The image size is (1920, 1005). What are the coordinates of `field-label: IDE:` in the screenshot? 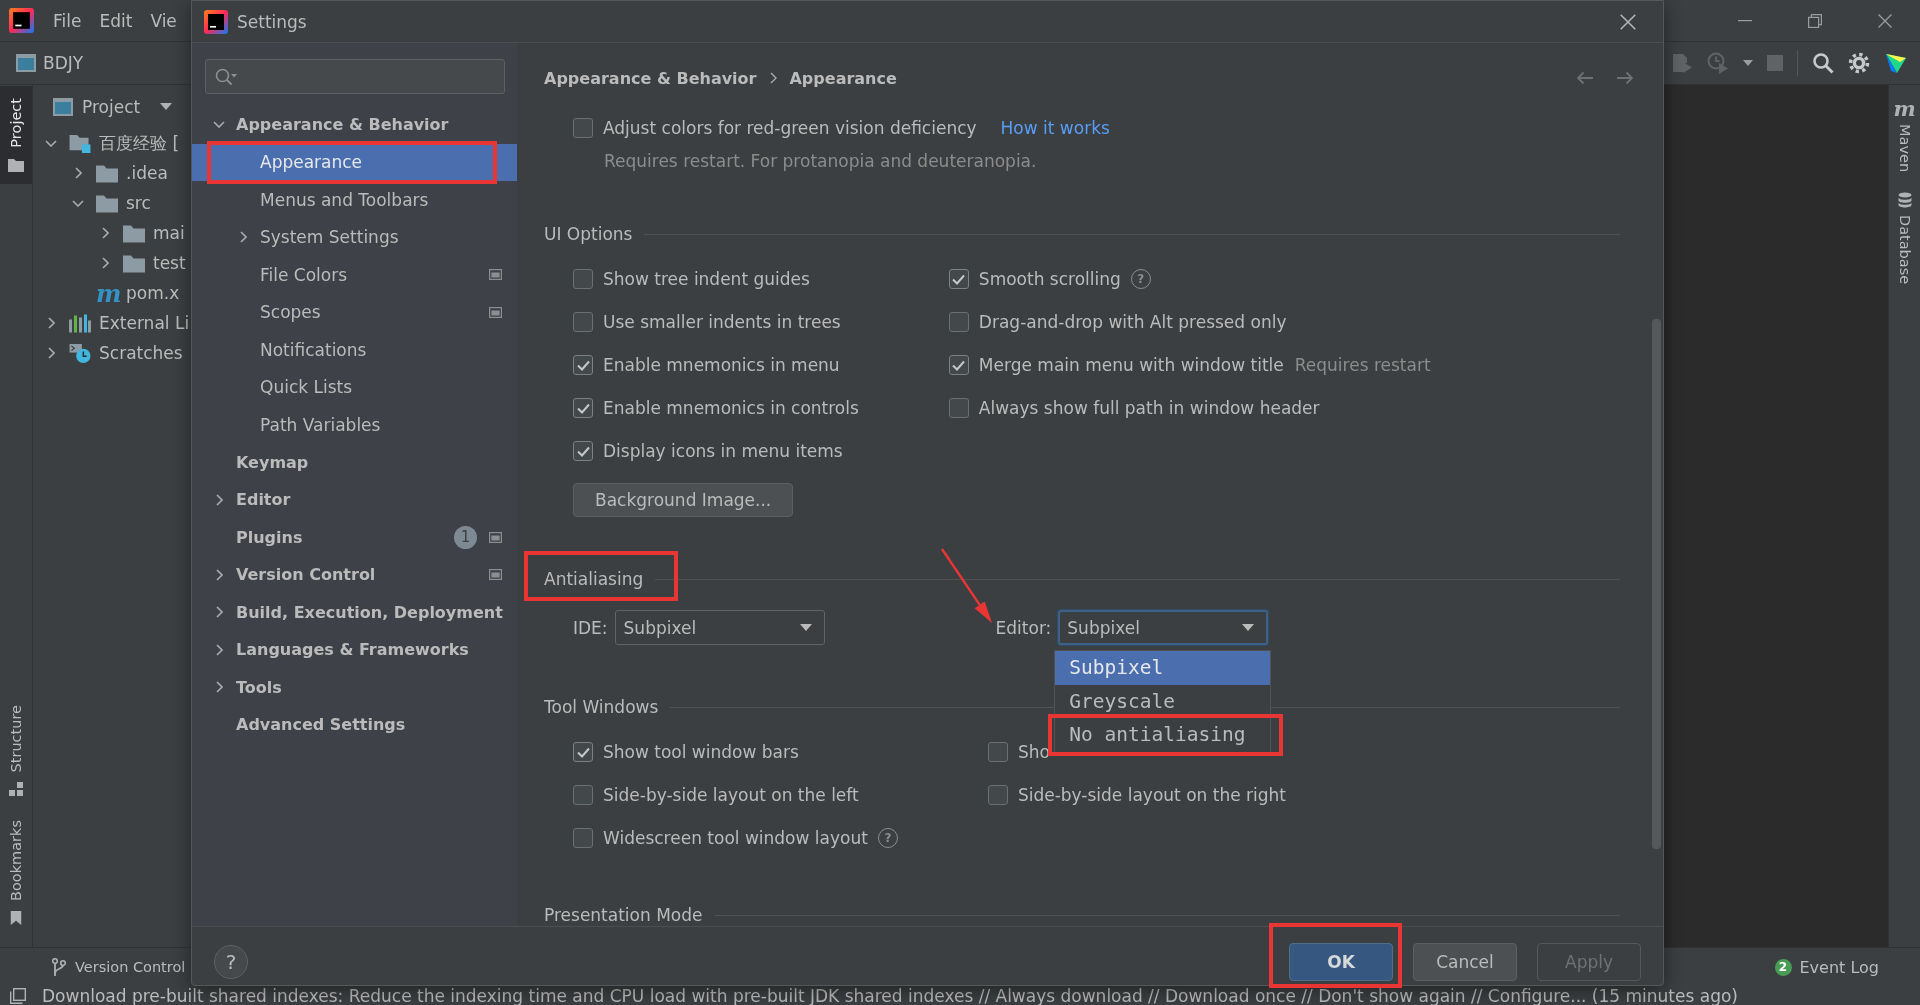 It's located at (590, 627).